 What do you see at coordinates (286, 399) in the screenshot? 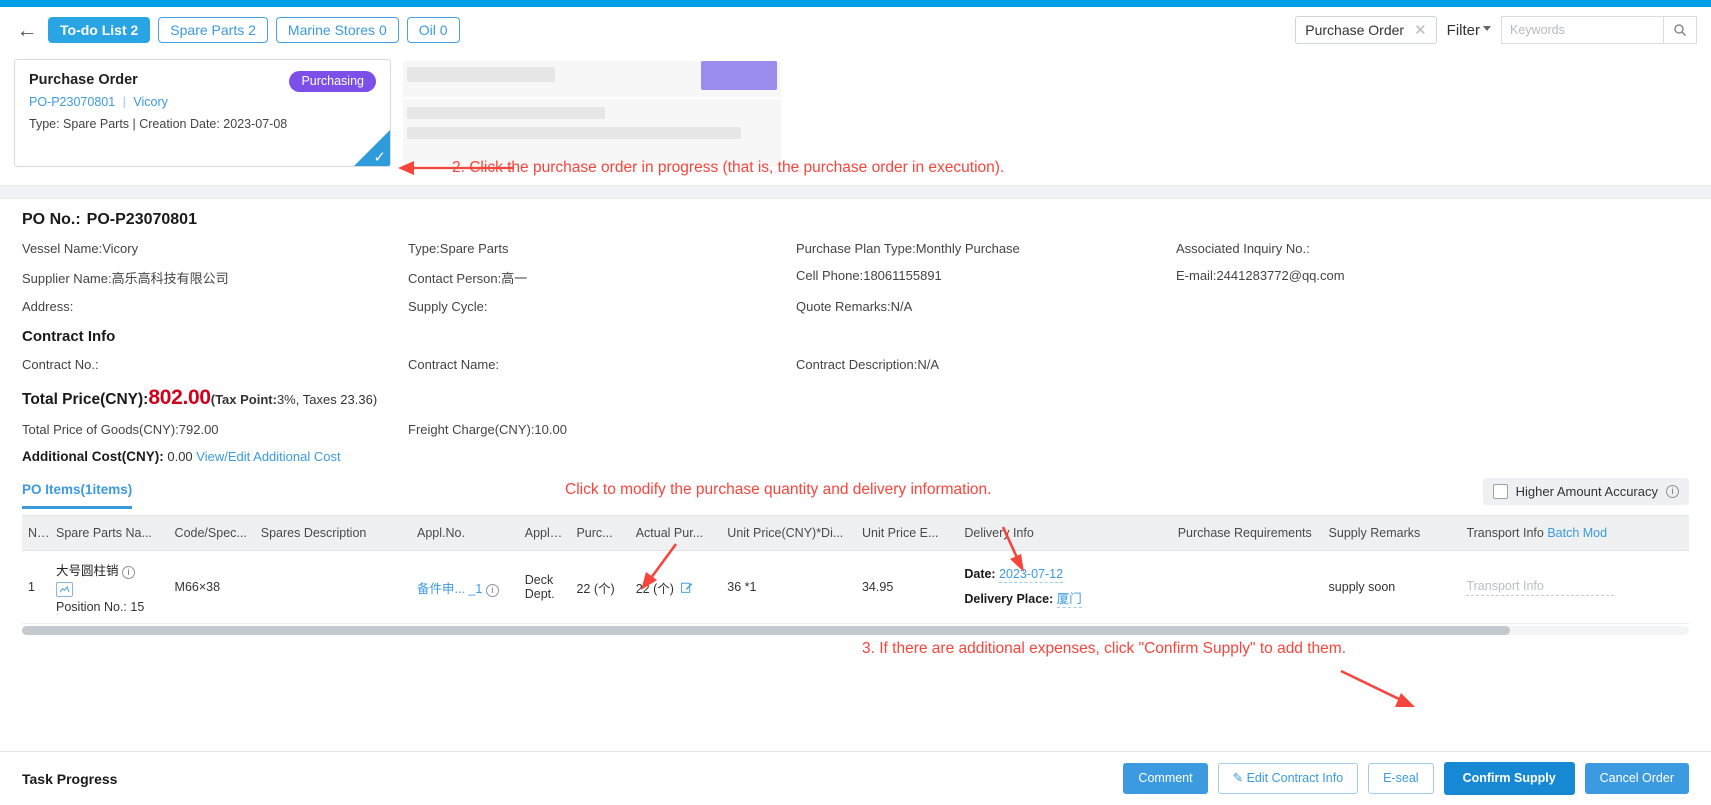
I see `tax-point-value: 3%` at bounding box center [286, 399].